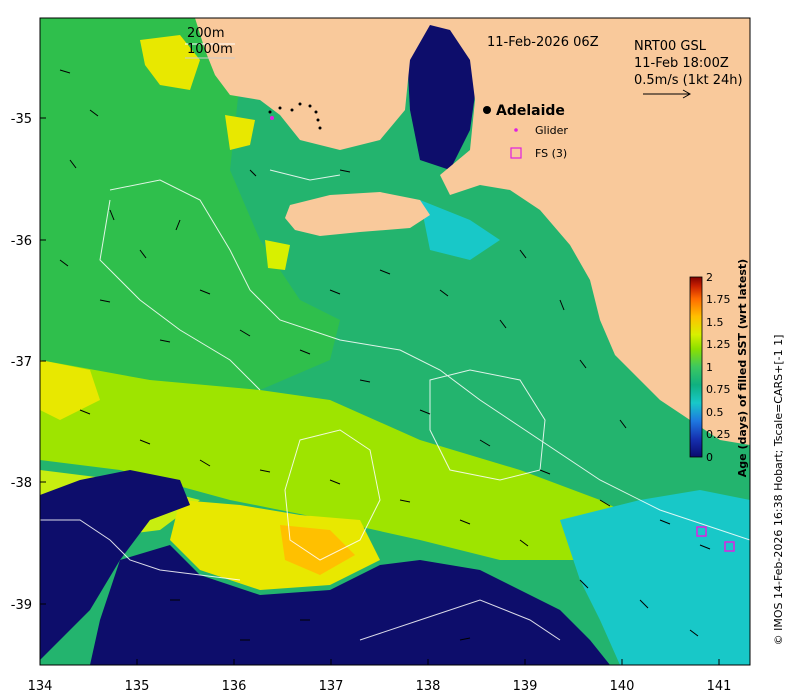  What do you see at coordinates (21, 605) in the screenshot?
I see `y-tick-label: -39` at bounding box center [21, 605].